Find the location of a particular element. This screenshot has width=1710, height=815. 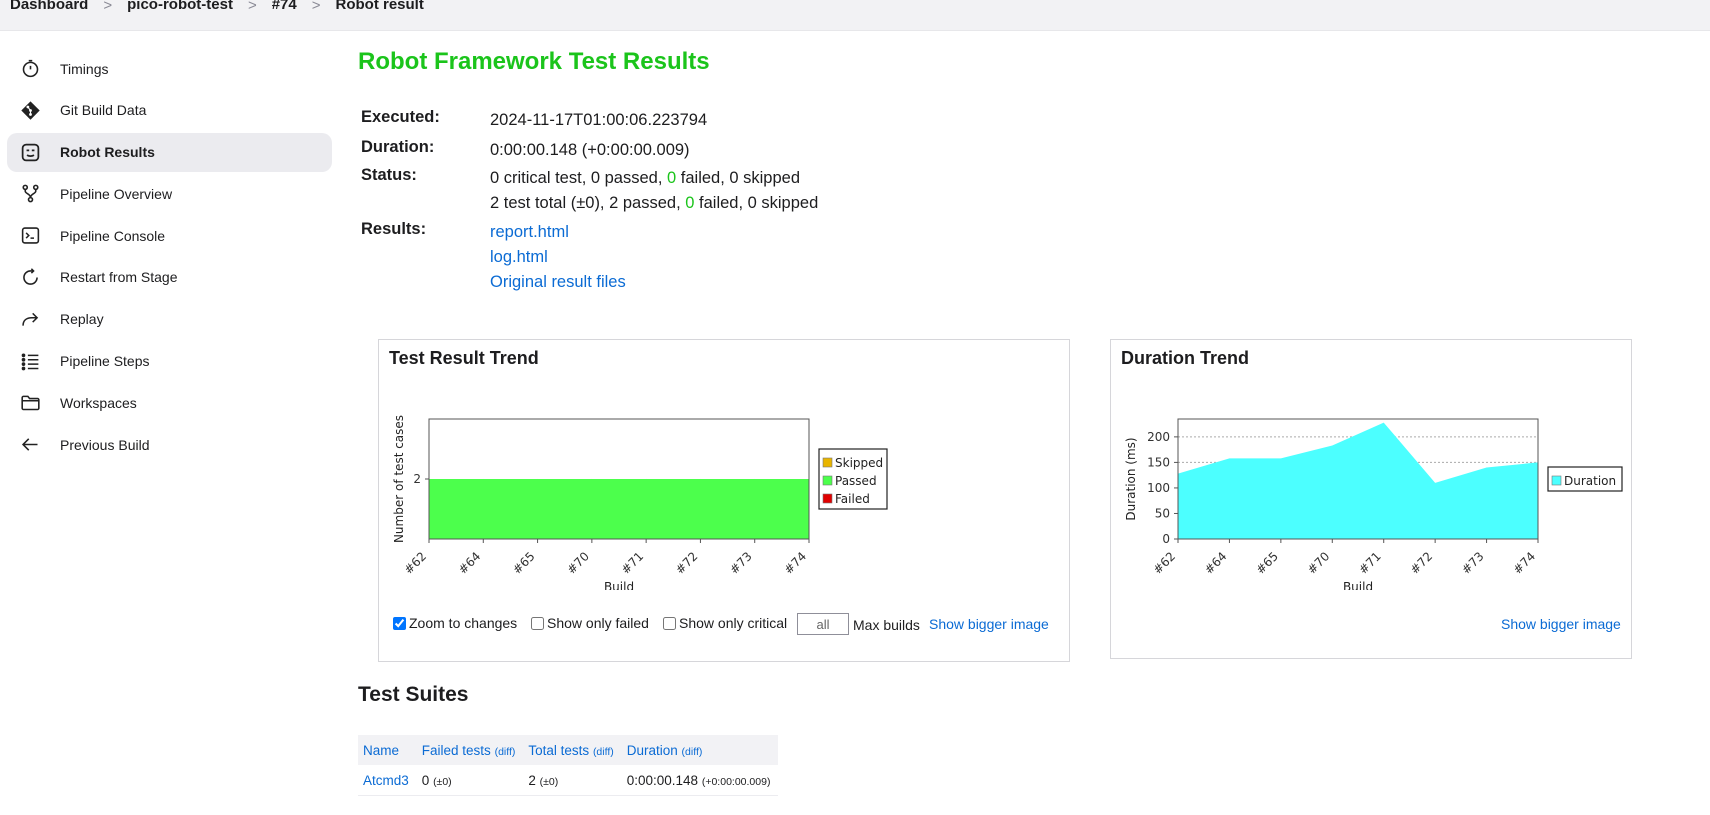

show-only-failed-option: Show only failed is located at coordinates (590, 623).